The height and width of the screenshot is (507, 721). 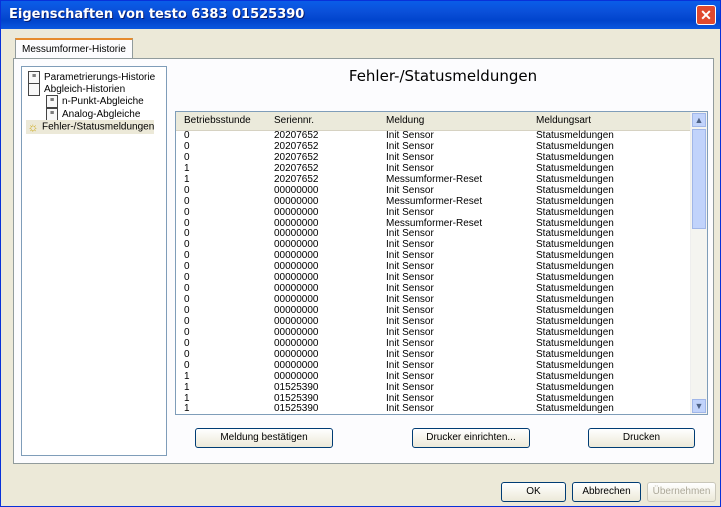 What do you see at coordinates (34, 89) in the screenshot?
I see `folder-icon` at bounding box center [34, 89].